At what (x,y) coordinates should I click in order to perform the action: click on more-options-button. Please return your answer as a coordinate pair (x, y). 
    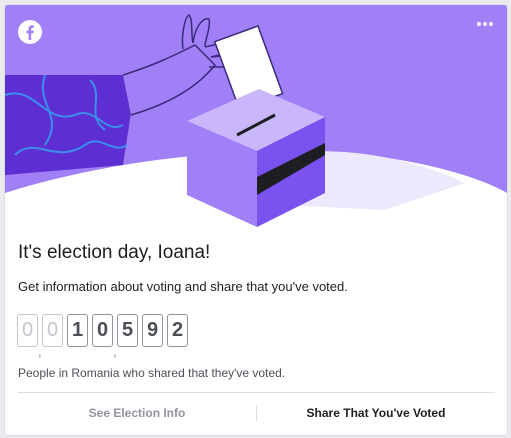
    Looking at the image, I should click on (485, 24).